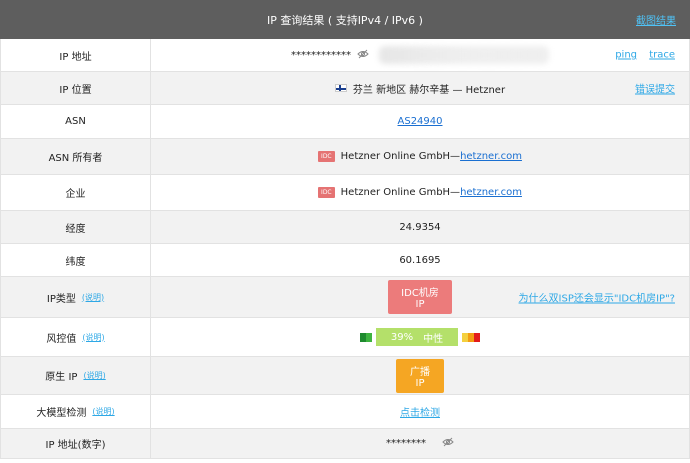 The image size is (690, 463). I want to click on row-risk: 风控值 (说明) 39% 中性, so click(345, 337).